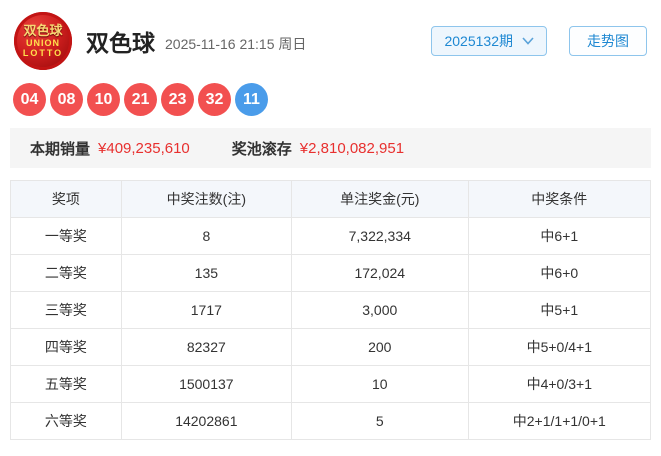 Image resolution: width=661 pixels, height=456 pixels. What do you see at coordinates (214, 99) in the screenshot?
I see `red-ball: 32` at bounding box center [214, 99].